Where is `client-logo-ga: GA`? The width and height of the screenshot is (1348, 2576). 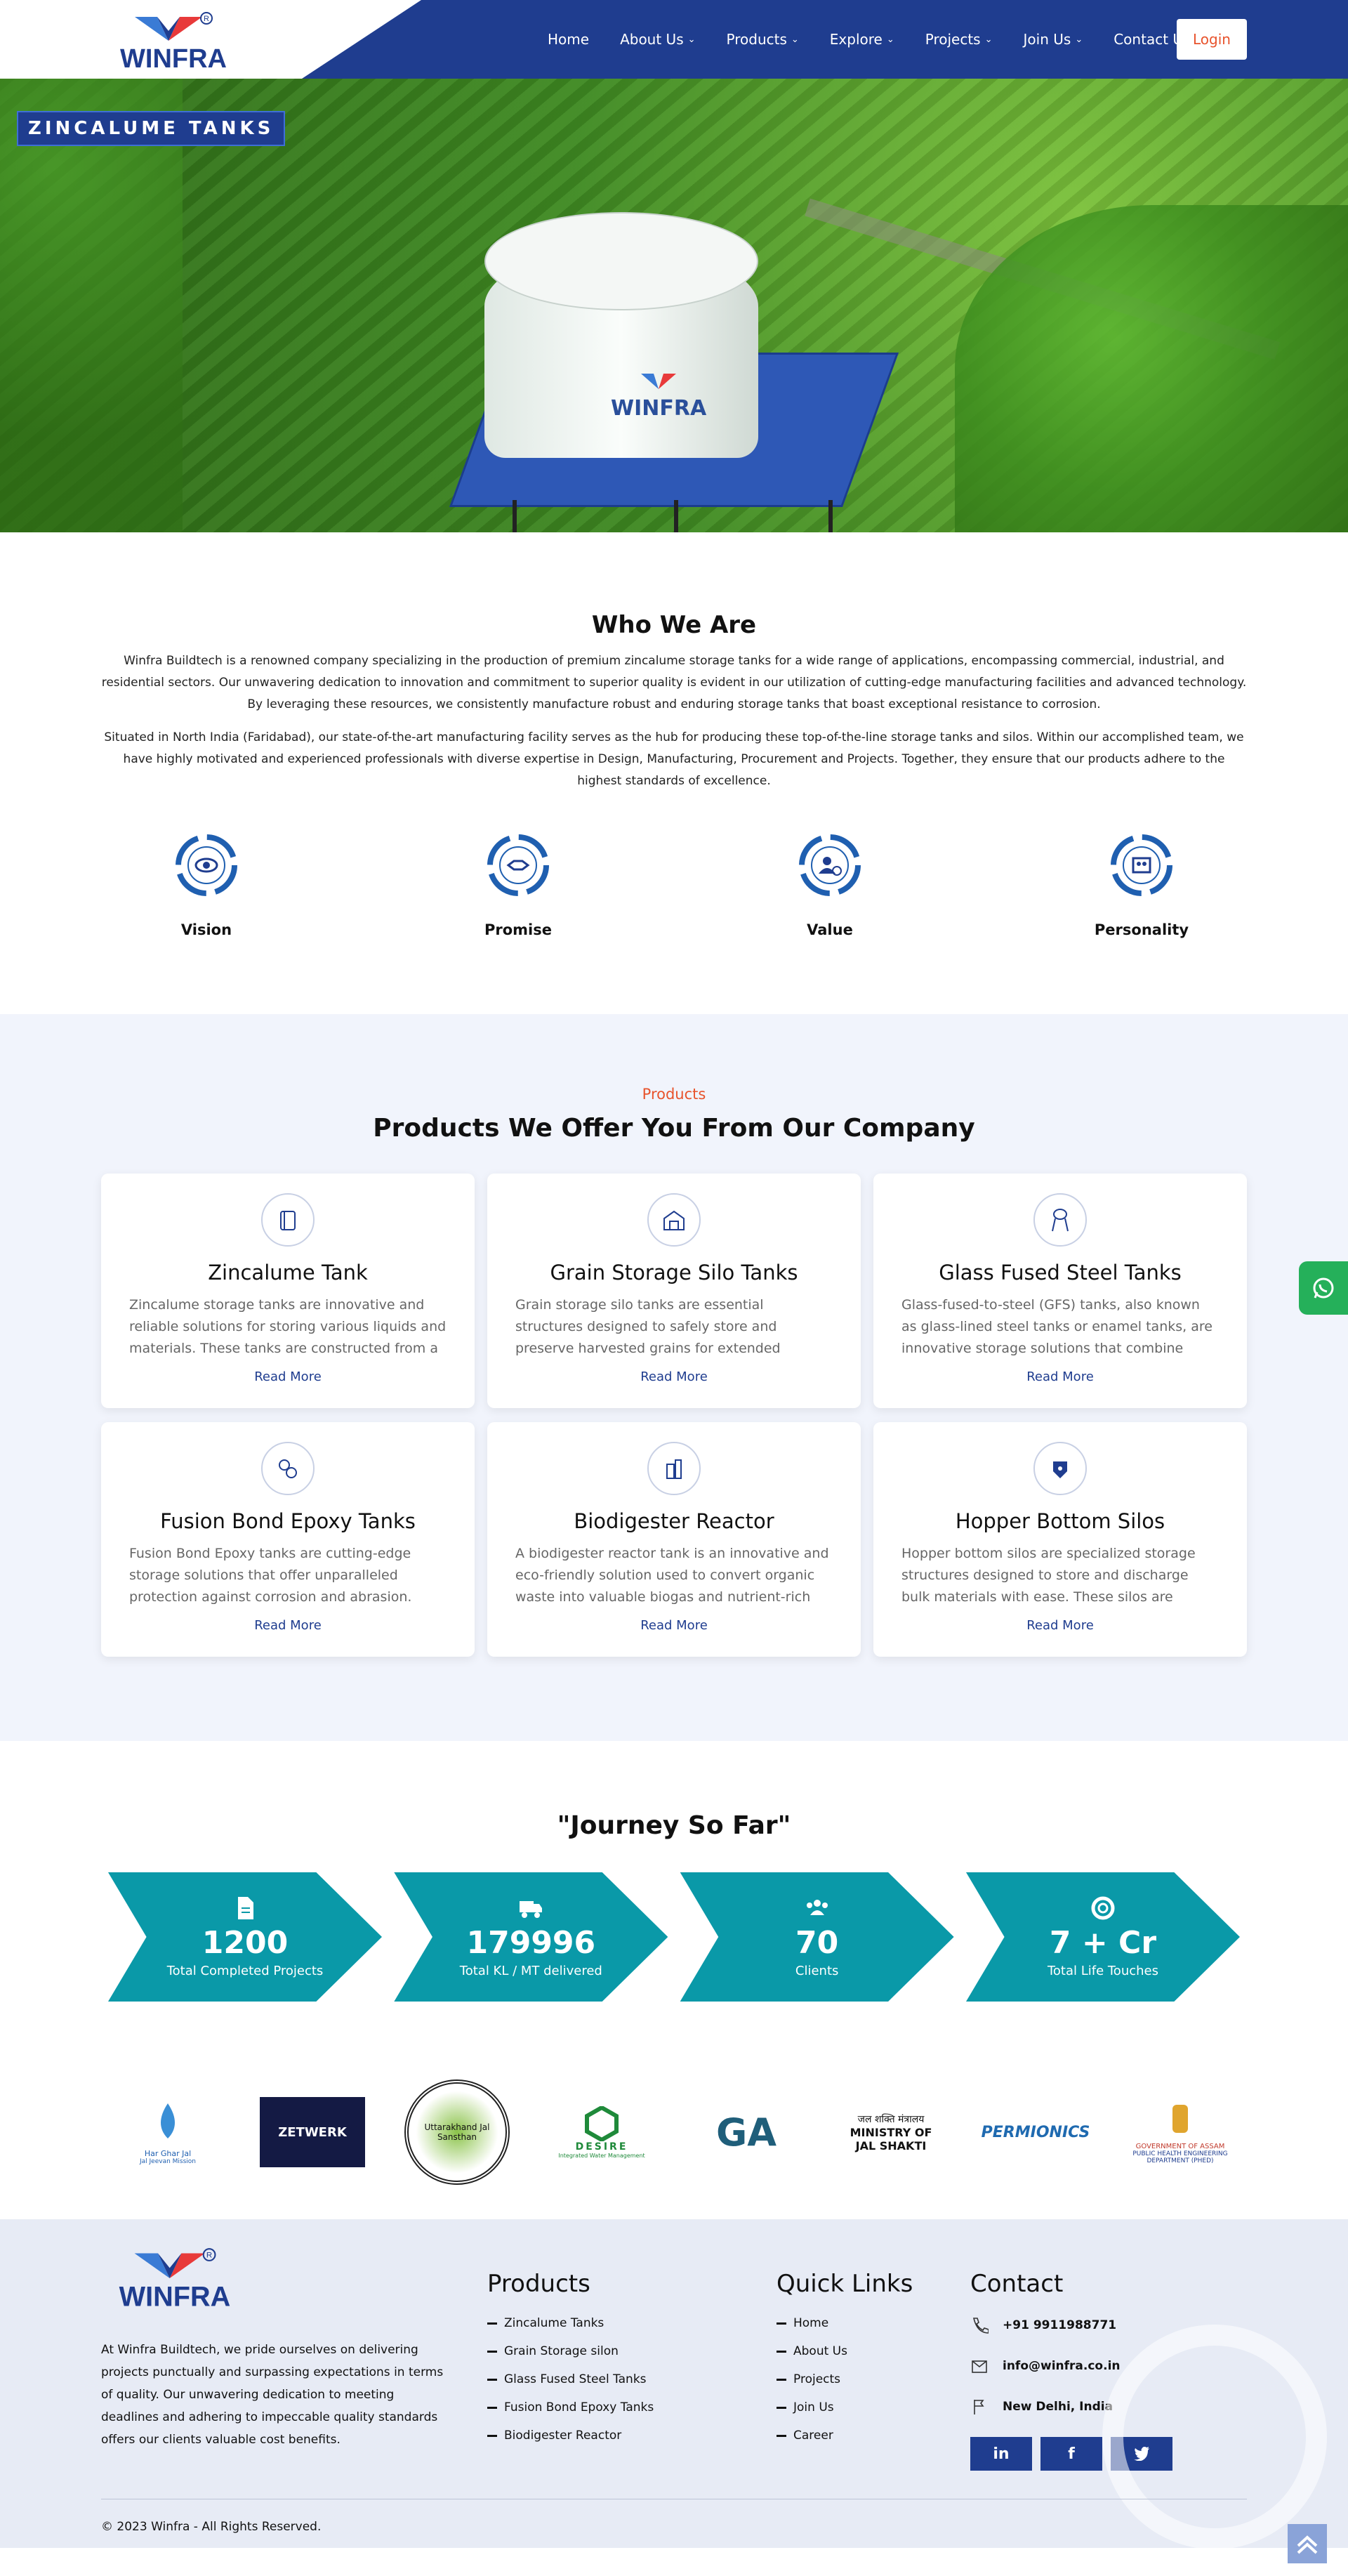
client-logo-ga: GA is located at coordinates (747, 2132).